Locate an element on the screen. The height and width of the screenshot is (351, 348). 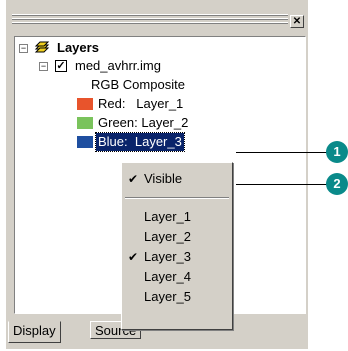
band-row-green: Green: Layer_2 is located at coordinates (177, 123).